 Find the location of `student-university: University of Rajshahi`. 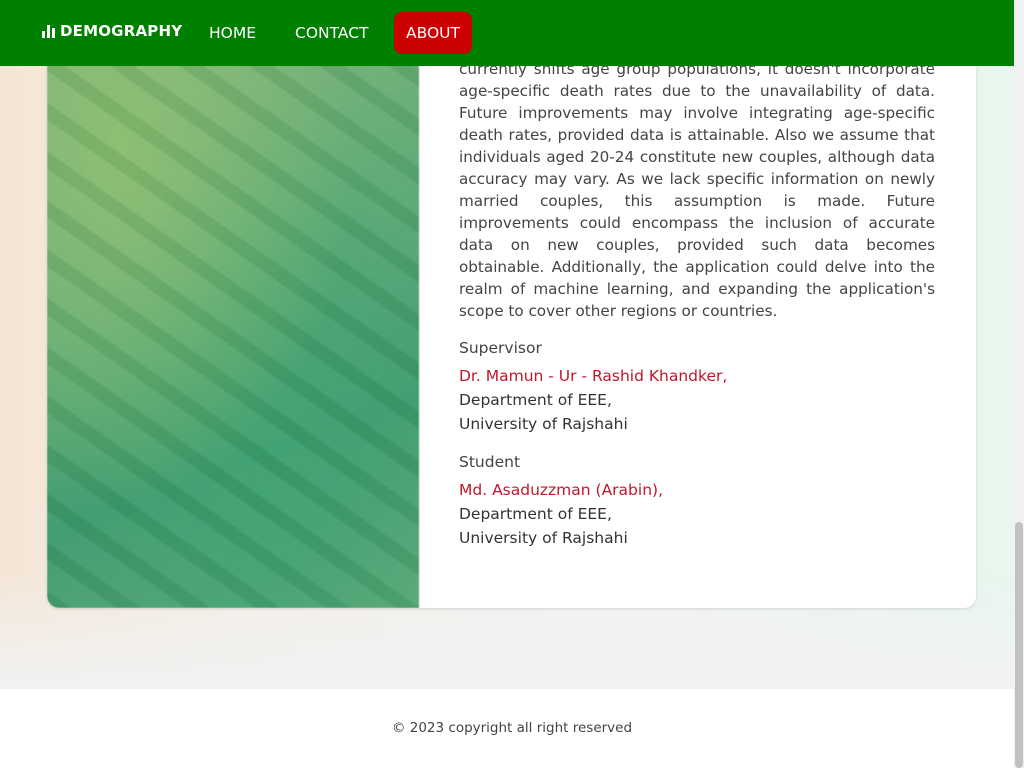

student-university: University of Rajshahi is located at coordinates (543, 538).